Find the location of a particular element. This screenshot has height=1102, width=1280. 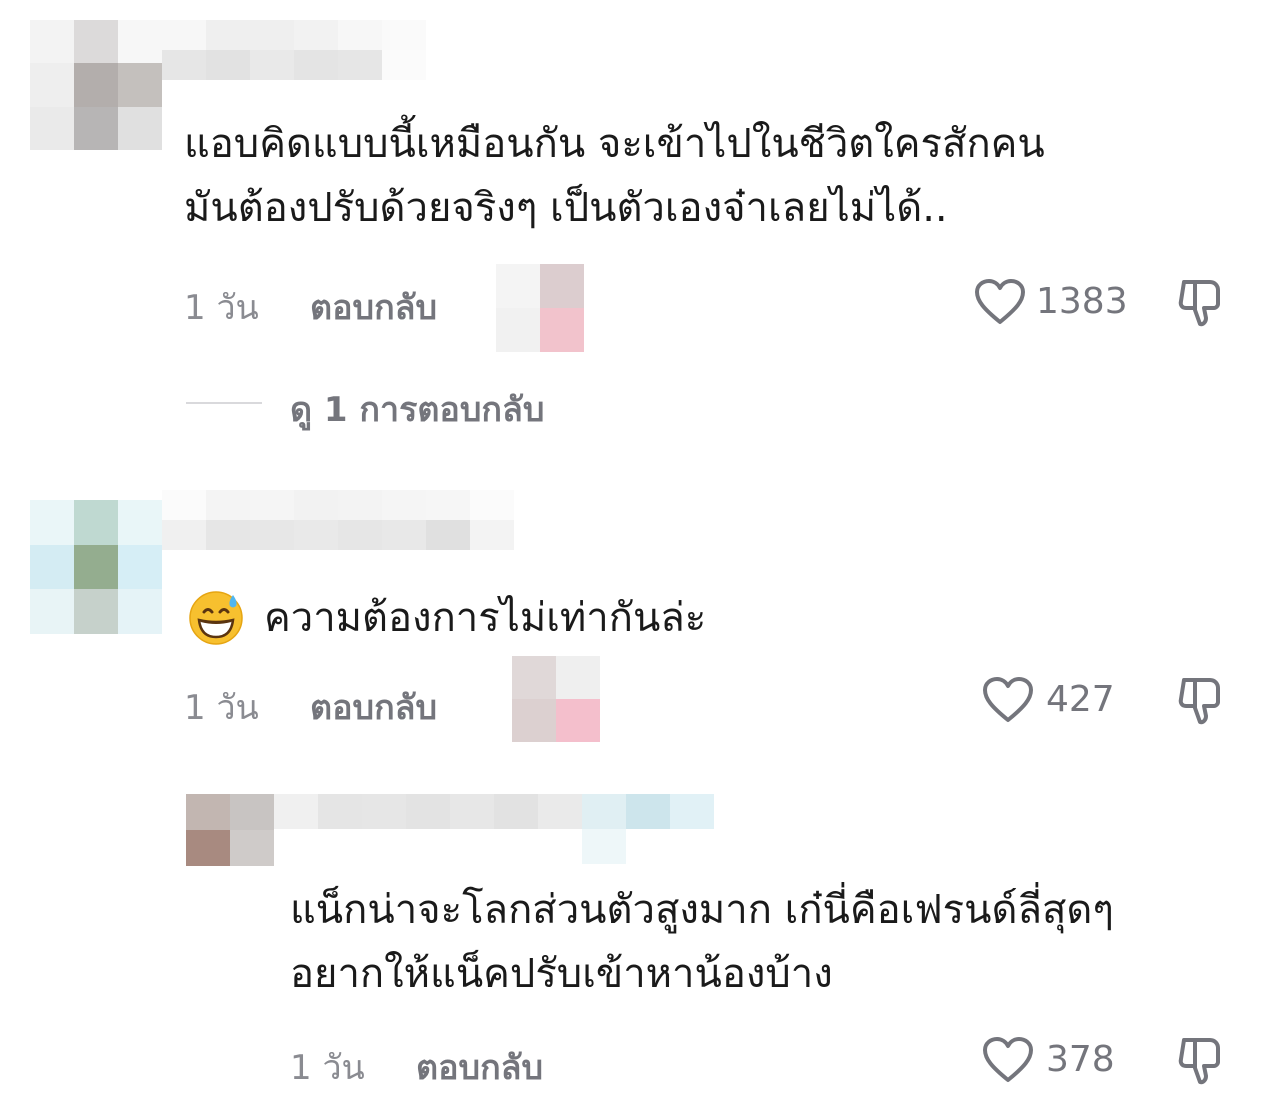

comment-line: อยากให้แน็คปรับเข้าหาน้องบ้าง is located at coordinates (561, 974).